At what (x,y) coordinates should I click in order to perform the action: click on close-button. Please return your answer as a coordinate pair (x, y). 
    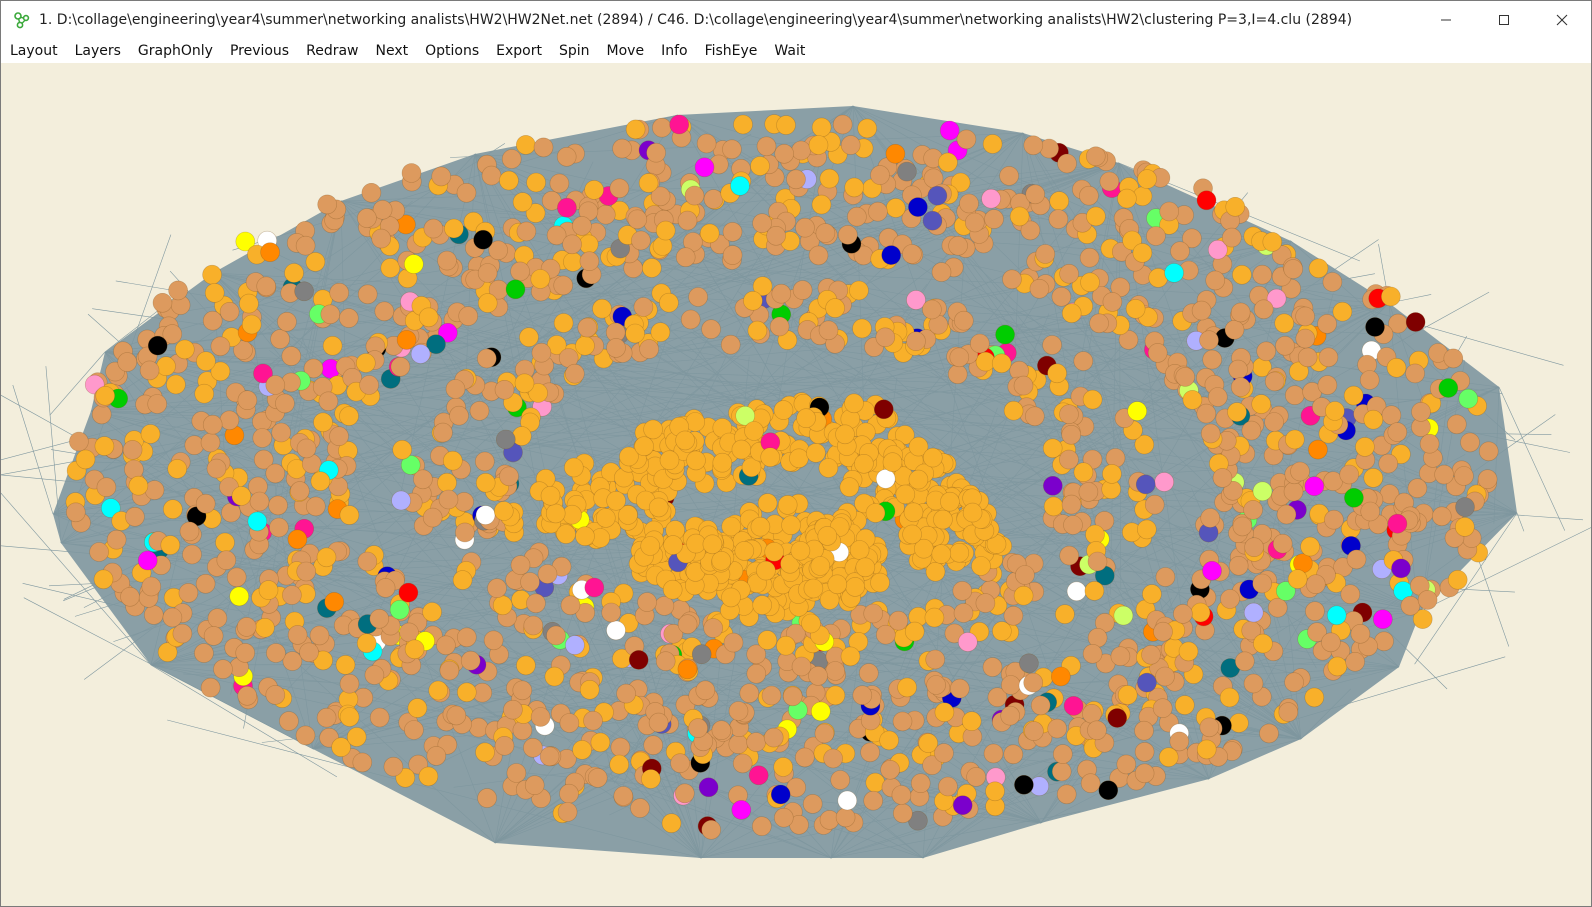
    Looking at the image, I should click on (1562, 20).